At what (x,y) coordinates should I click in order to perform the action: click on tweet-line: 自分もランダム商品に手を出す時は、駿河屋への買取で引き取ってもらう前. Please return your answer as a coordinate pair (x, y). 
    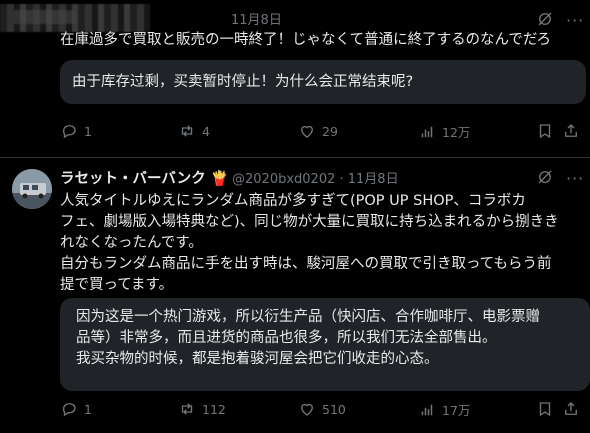
    Looking at the image, I should click on (306, 264).